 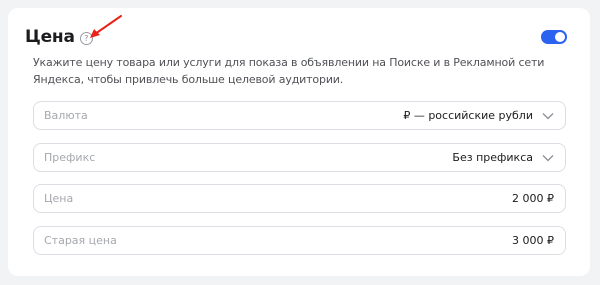 I want to click on price-value: 2 000 ₽, so click(x=533, y=198).